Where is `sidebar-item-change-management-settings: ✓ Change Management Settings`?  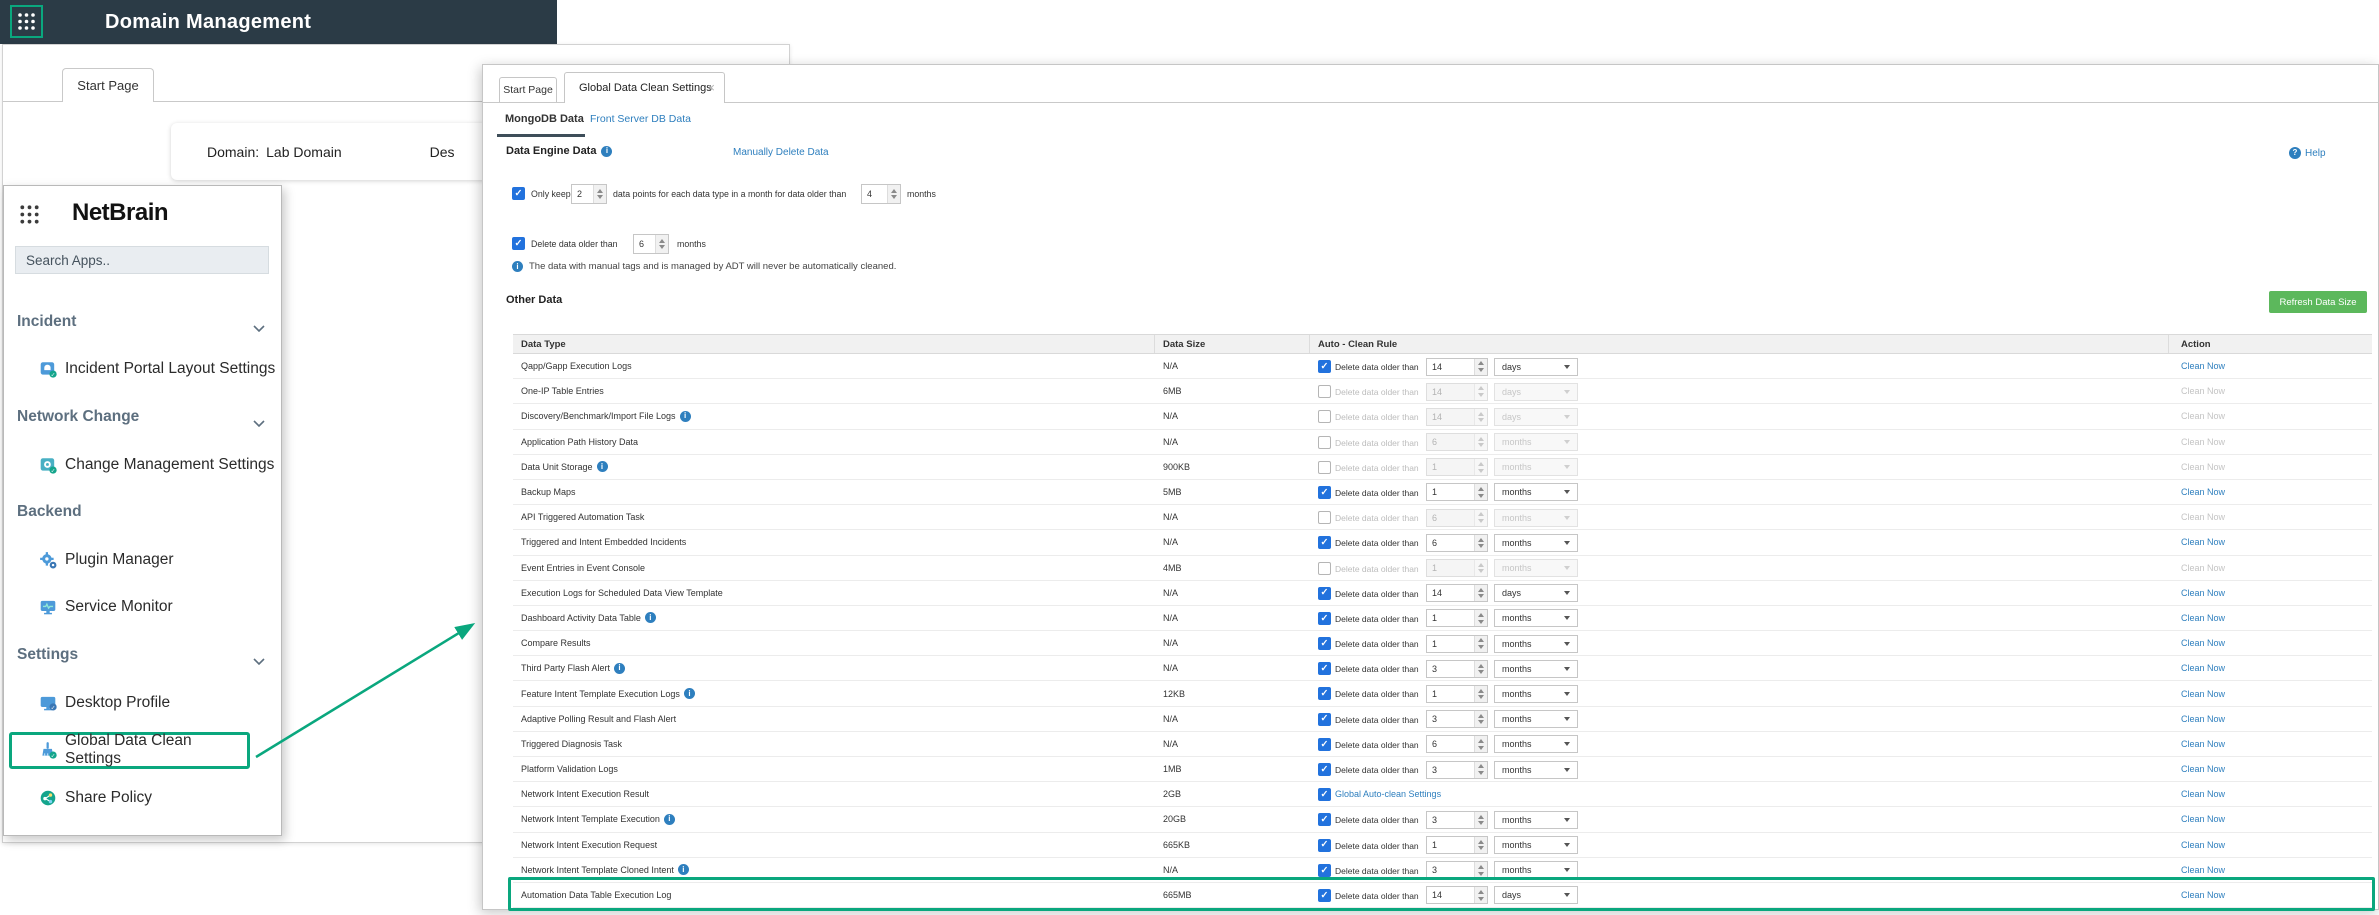 sidebar-item-change-management-settings: ✓ Change Management Settings is located at coordinates (142, 465).